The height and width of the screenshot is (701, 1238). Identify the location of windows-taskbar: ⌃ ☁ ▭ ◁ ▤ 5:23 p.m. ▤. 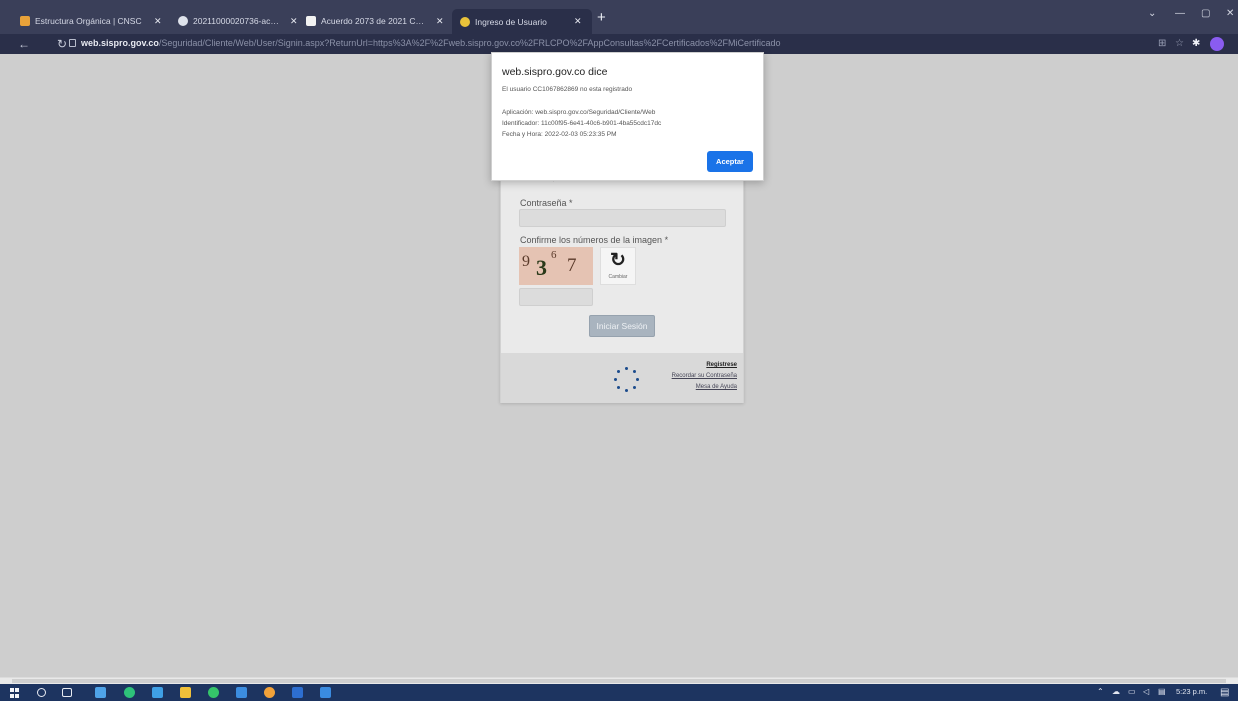
(619, 692).